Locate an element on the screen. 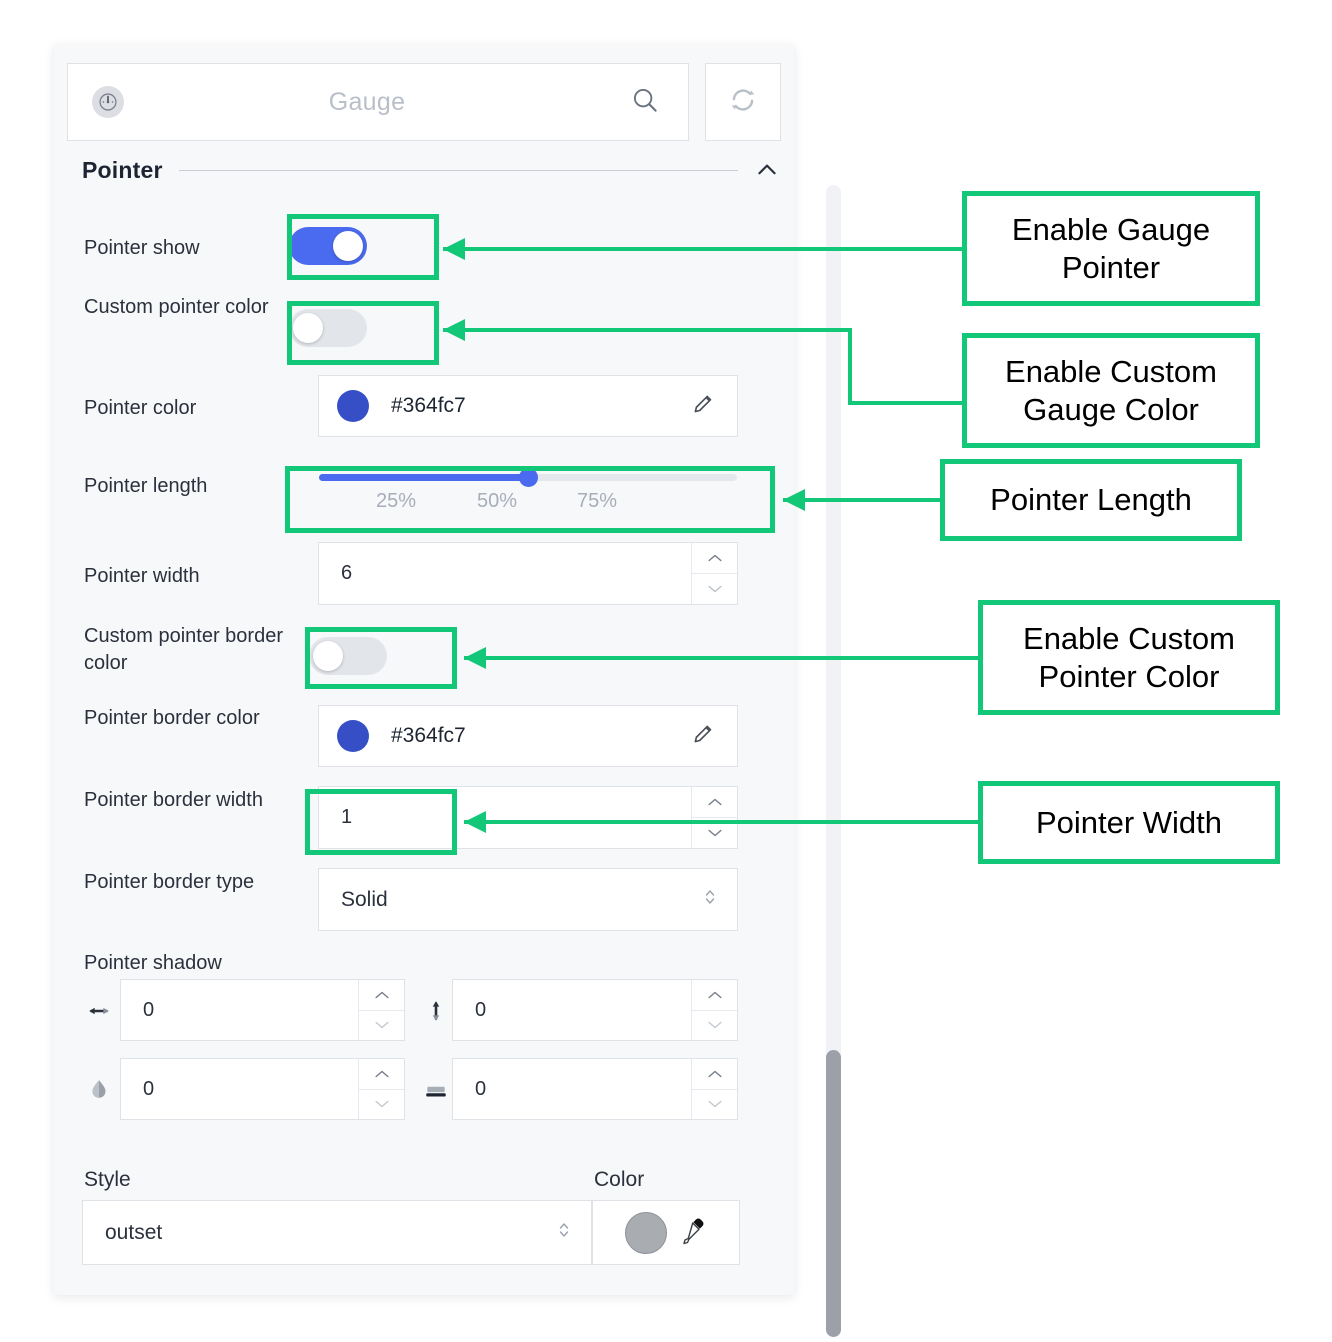 This screenshot has width=1332, height=1342. pointer-color-value: #364fc7 is located at coordinates (428, 405).